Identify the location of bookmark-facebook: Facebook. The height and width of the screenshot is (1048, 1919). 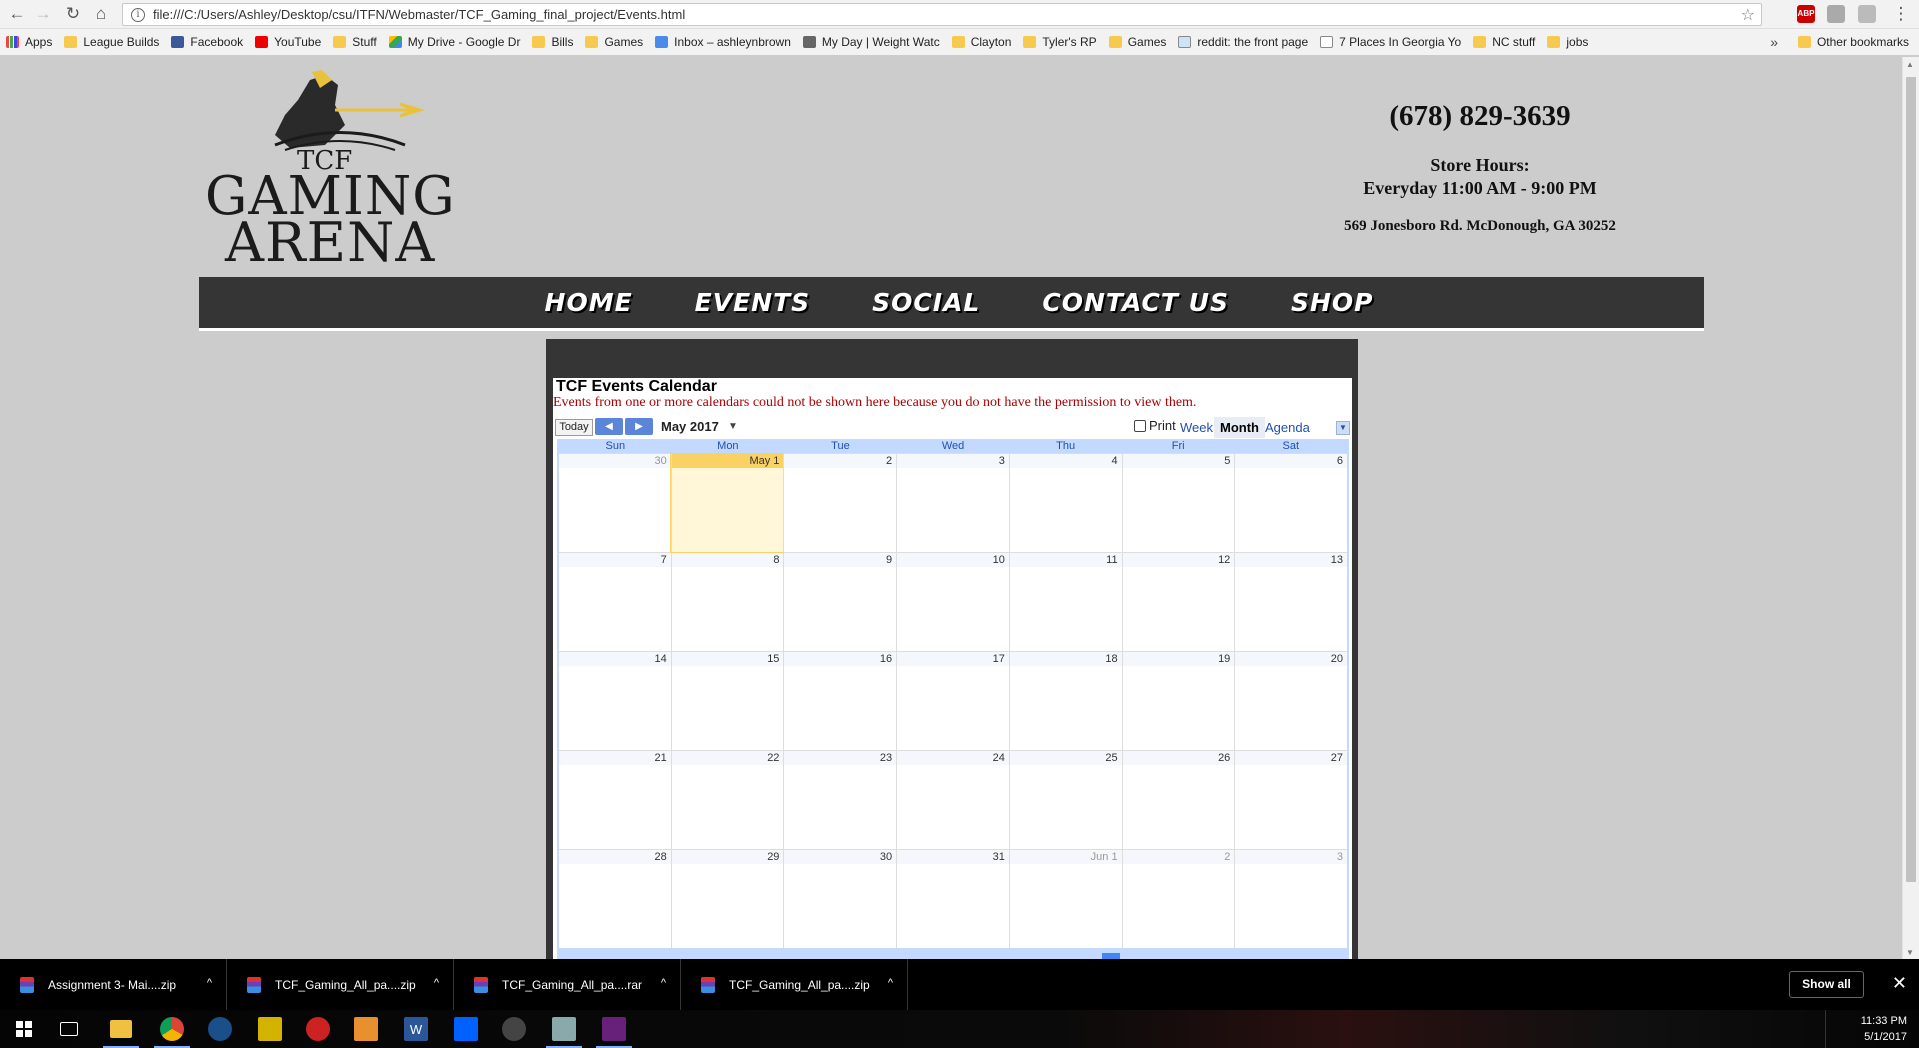
(207, 42).